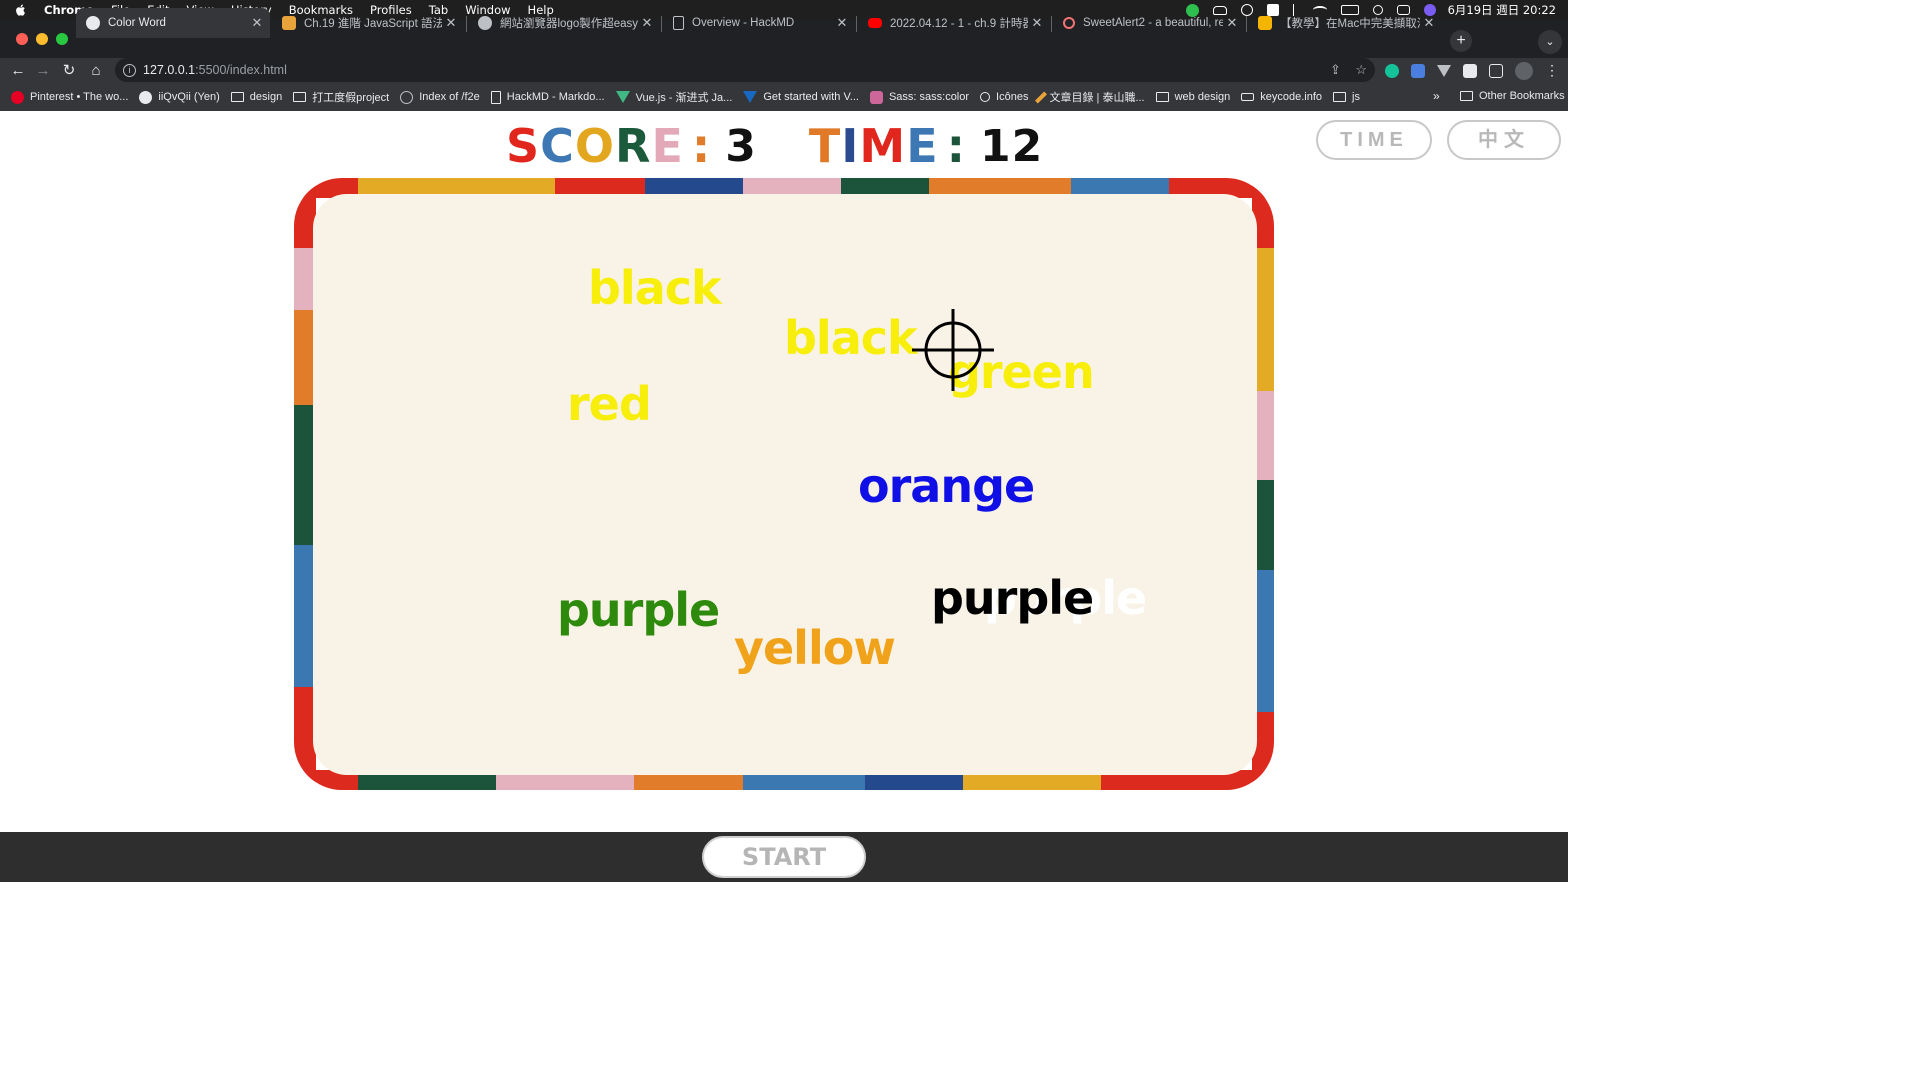 This screenshot has height=1080, width=1920. Describe the element at coordinates (449, 97) in the screenshot. I see `bookmark-label: Index of /f2e` at that location.